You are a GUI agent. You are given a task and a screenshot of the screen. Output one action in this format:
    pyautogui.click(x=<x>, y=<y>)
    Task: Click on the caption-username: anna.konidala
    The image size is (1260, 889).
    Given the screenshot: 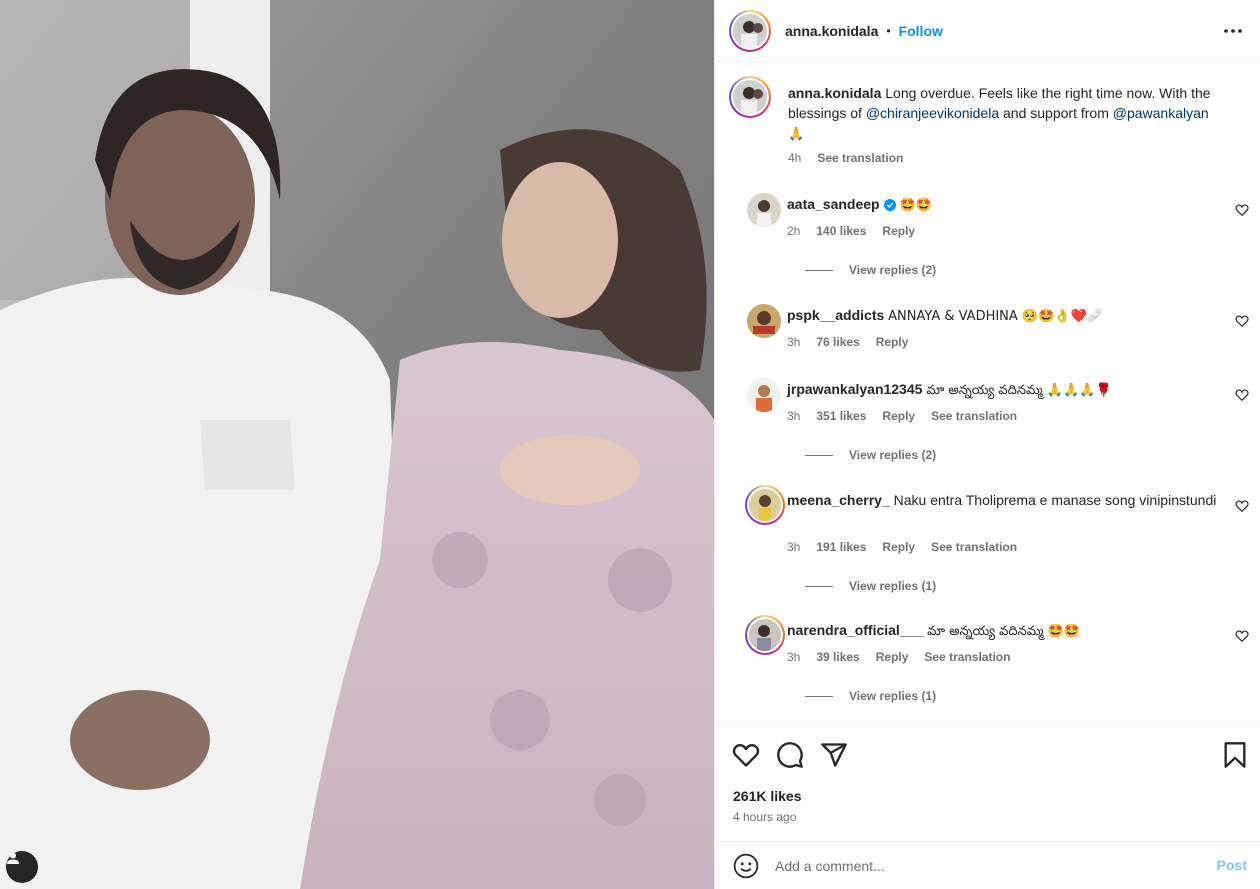 What is the action you would take?
    pyautogui.click(x=834, y=93)
    